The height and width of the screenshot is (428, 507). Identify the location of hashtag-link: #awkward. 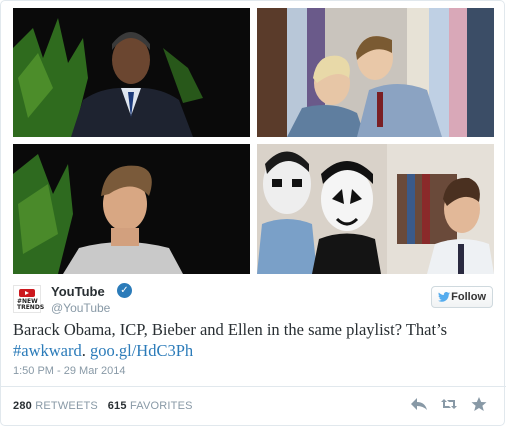
(47, 350).